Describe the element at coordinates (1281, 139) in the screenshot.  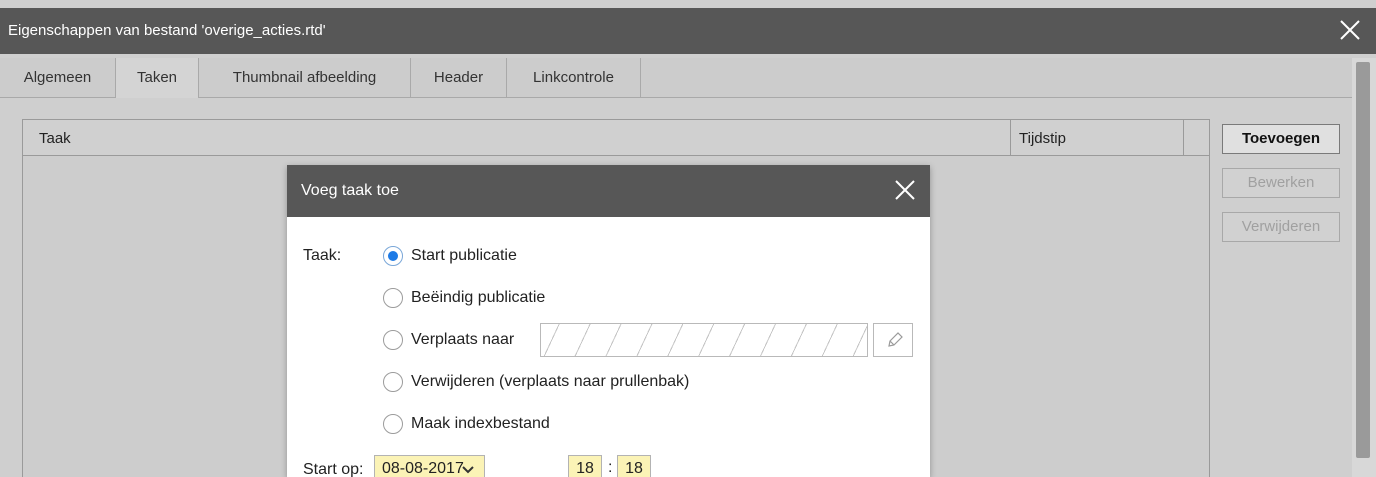
I see `add-task-button: Toevoegen` at that location.